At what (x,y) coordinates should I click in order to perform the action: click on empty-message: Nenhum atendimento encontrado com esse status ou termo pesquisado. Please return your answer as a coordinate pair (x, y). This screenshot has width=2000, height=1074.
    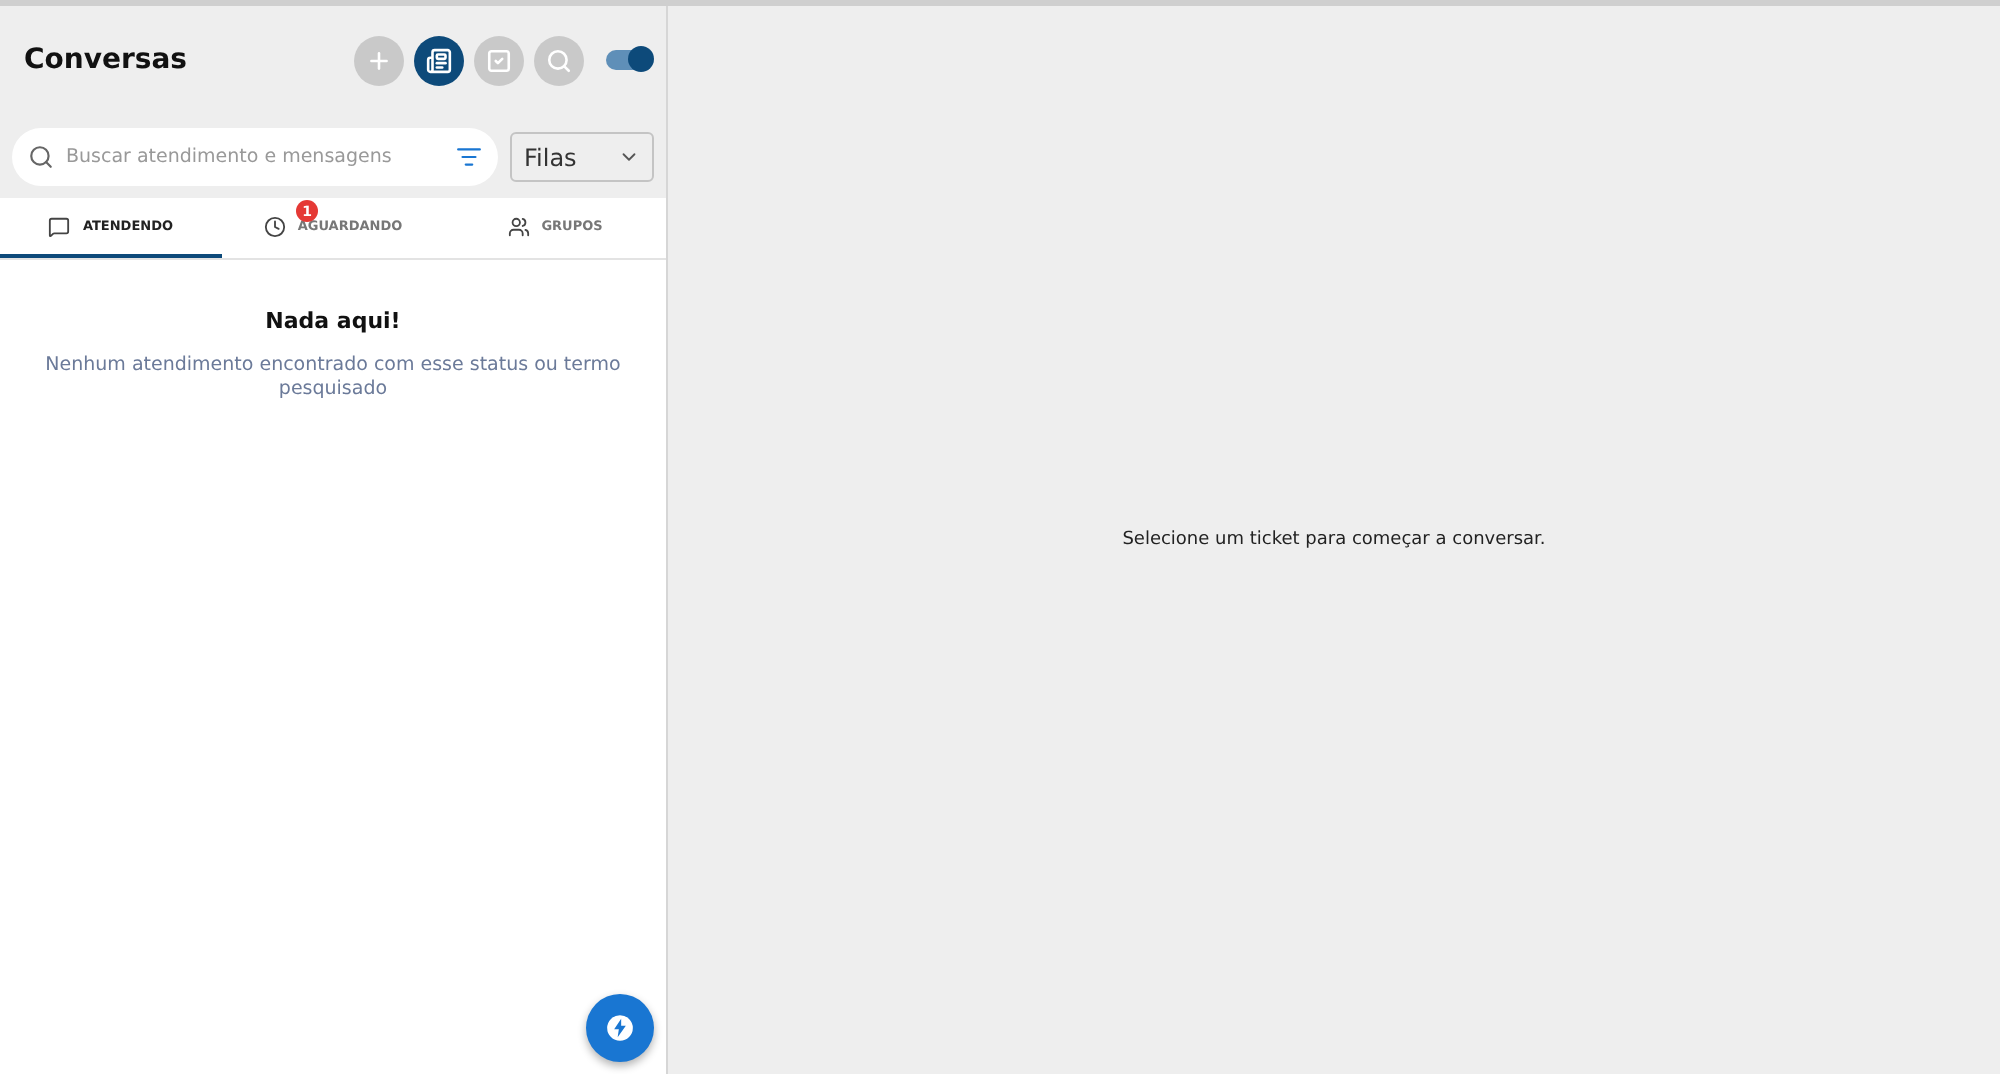
    Looking at the image, I should click on (333, 379).